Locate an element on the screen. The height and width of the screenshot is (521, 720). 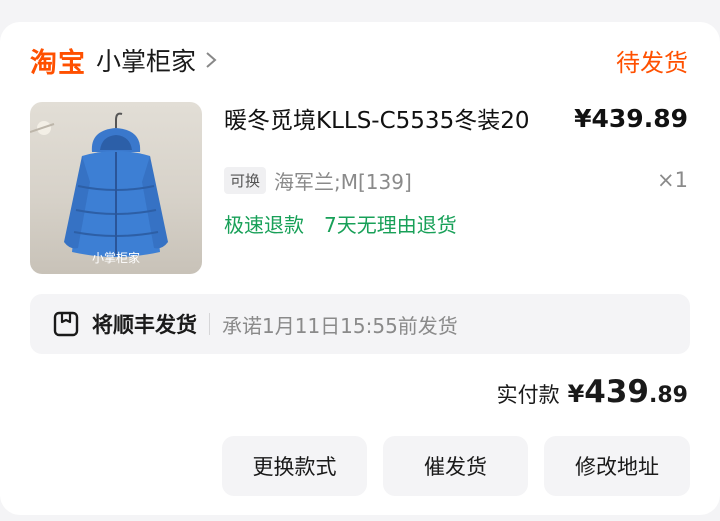
edit-address-button: 修改地址 is located at coordinates (617, 466).